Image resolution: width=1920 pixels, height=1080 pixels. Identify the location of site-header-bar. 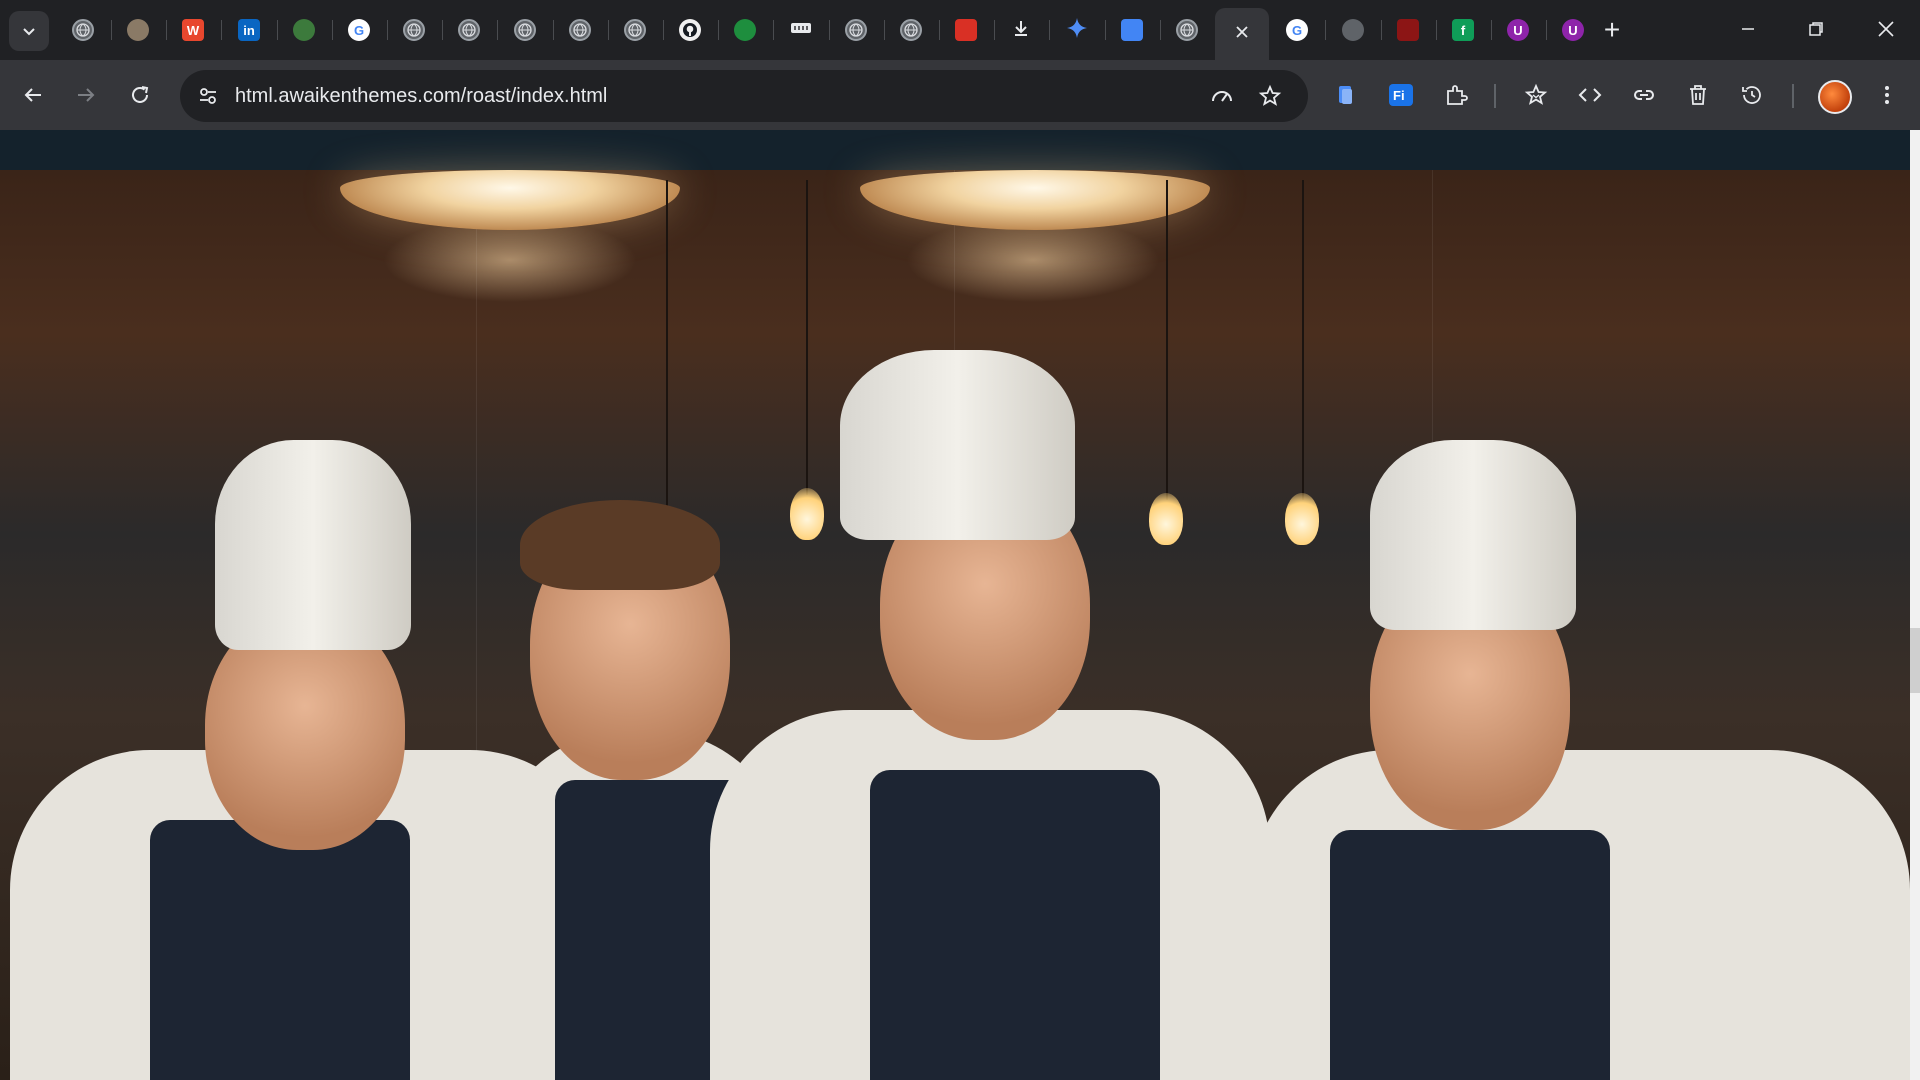
(955, 150).